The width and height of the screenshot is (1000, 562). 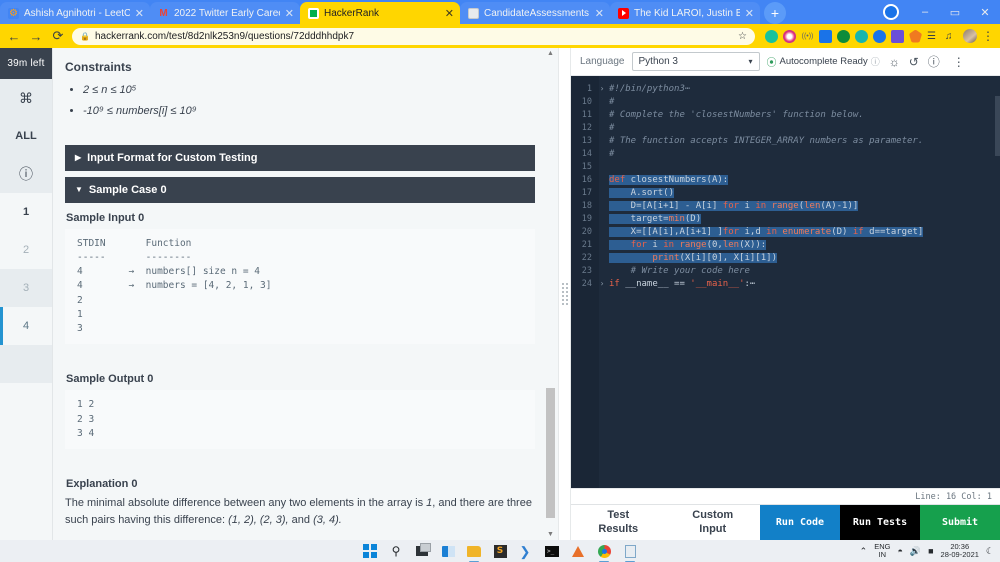 What do you see at coordinates (14, 36) in the screenshot?
I see `back-button: ←` at bounding box center [14, 36].